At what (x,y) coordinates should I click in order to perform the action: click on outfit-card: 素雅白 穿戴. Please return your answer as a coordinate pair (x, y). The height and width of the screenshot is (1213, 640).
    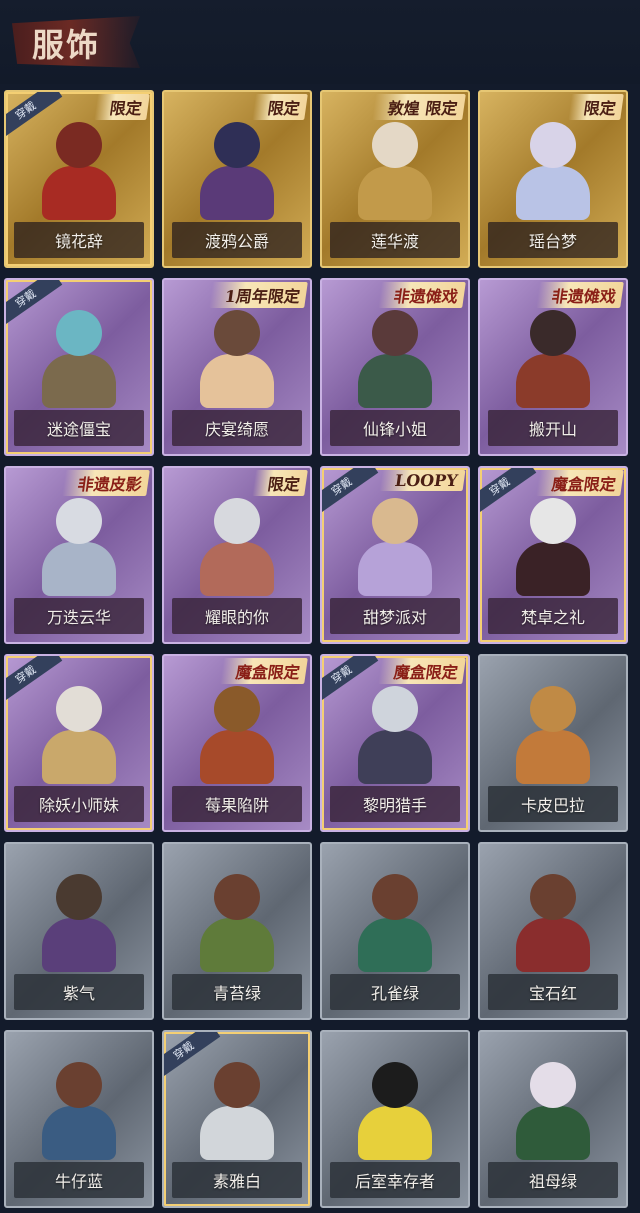
    Looking at the image, I should click on (237, 1119).